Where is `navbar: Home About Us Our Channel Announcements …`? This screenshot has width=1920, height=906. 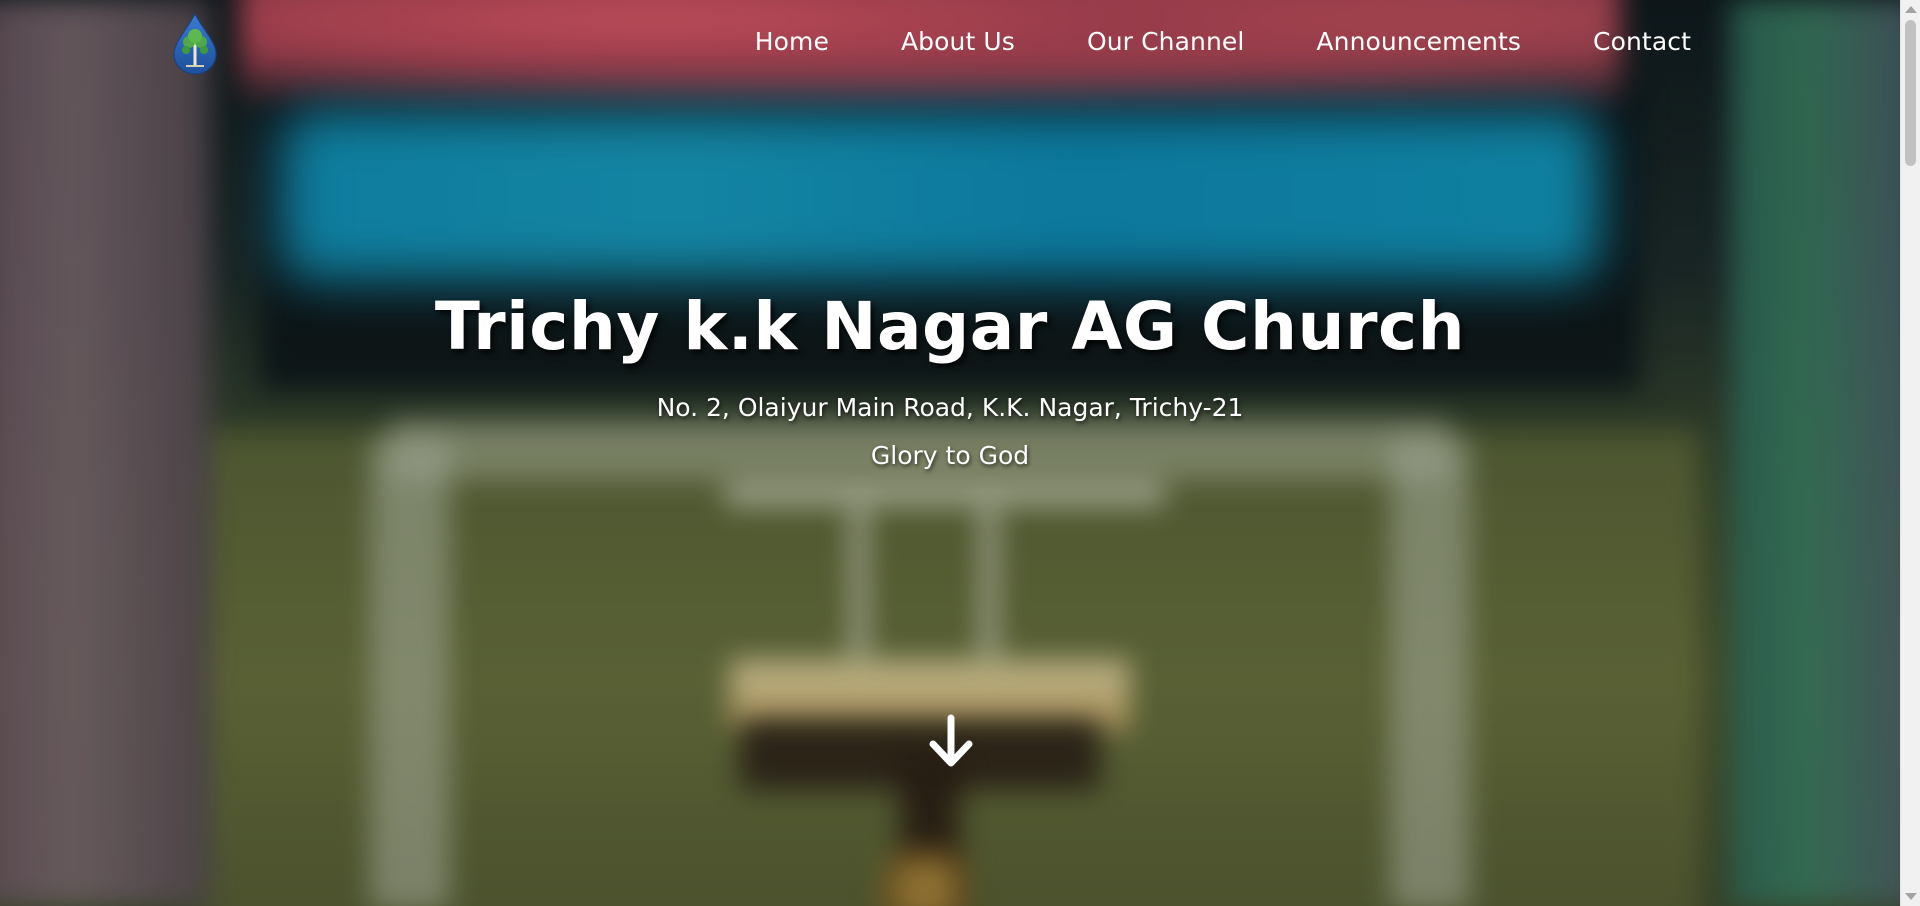 navbar: Home About Us Our Channel Announcements … is located at coordinates (950, 45).